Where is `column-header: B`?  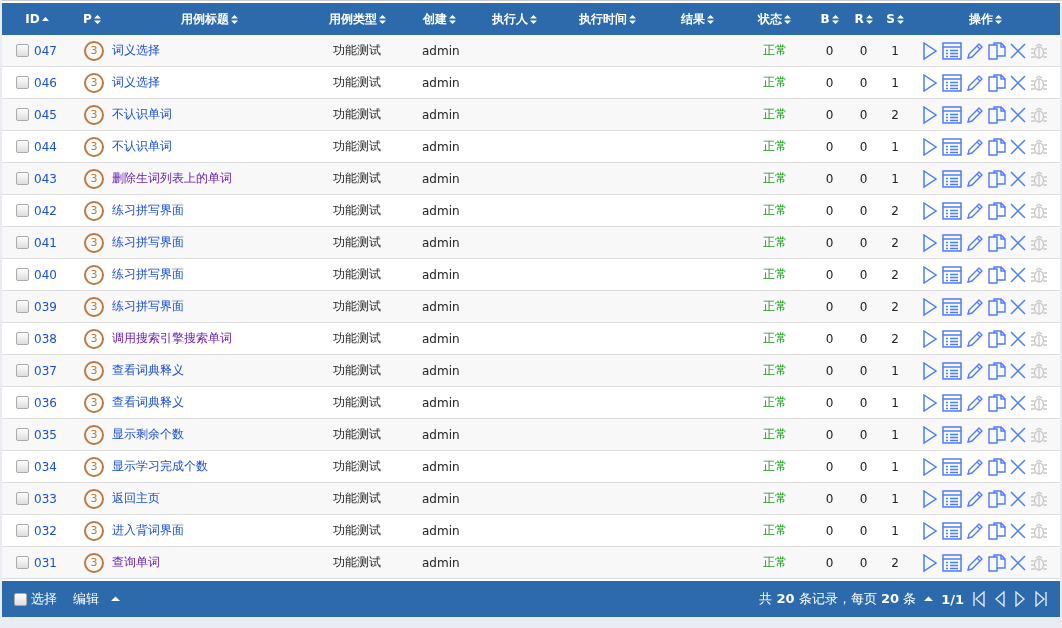
column-header: B is located at coordinates (829, 19).